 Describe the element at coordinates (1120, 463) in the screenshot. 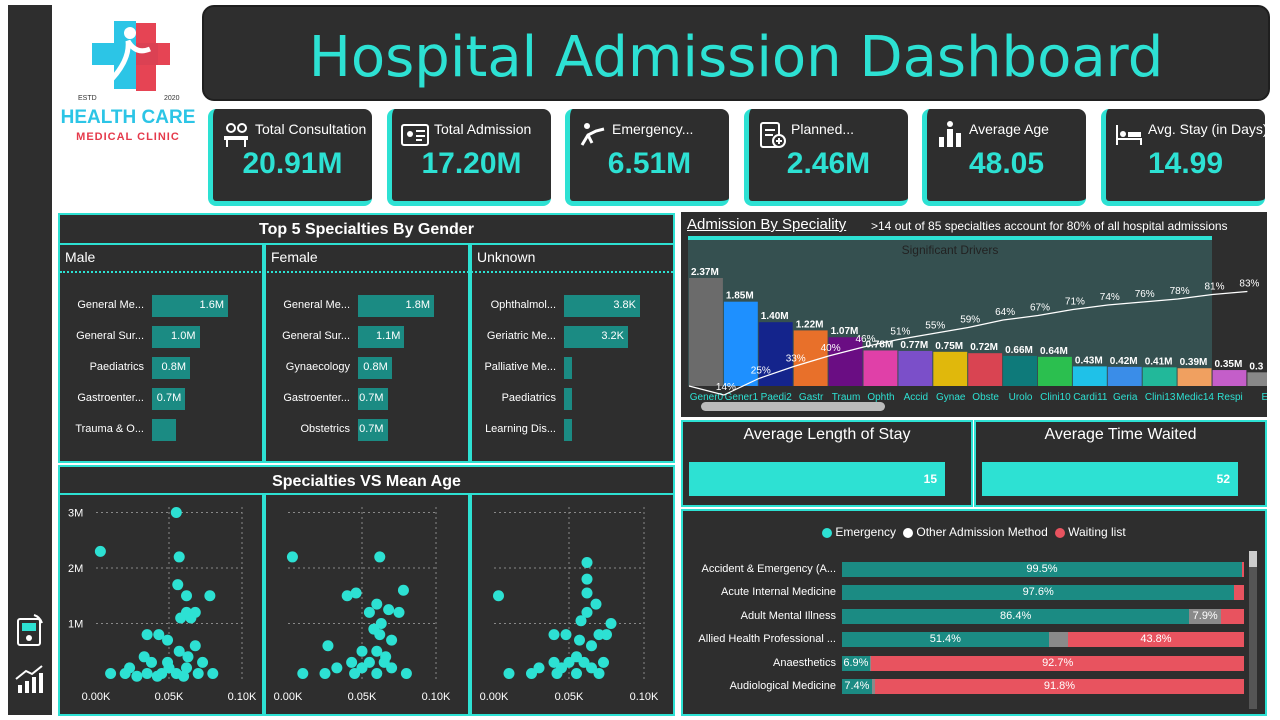

I see `avg-wait-card: Average Time Waited 52` at that location.